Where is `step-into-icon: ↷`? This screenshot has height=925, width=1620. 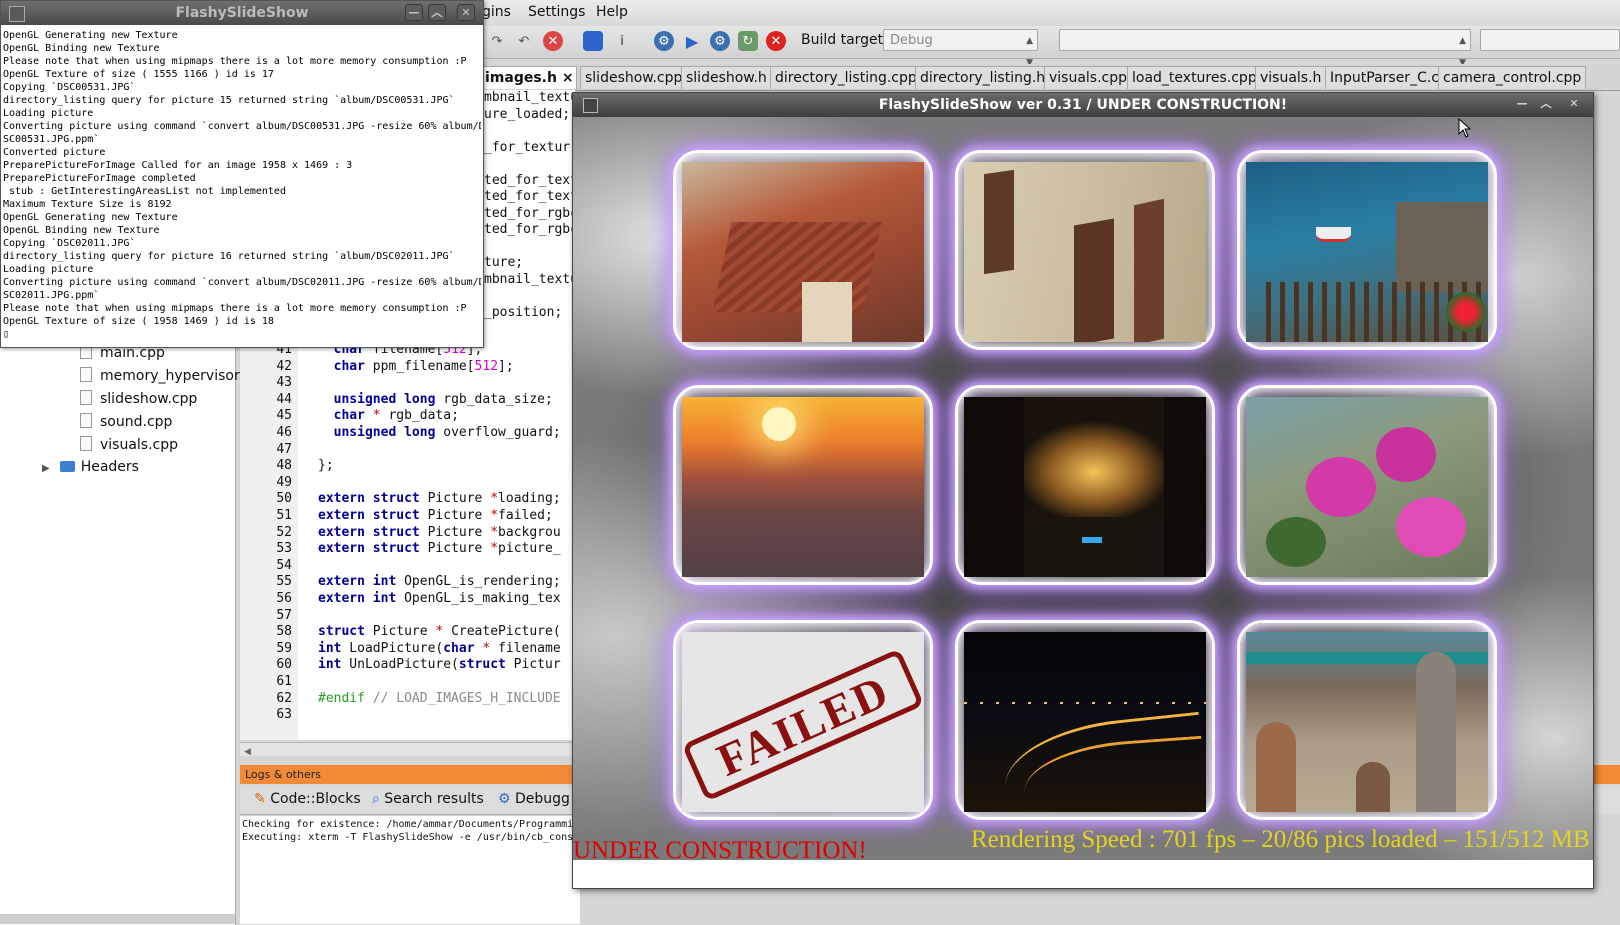
step-into-icon: ↷ is located at coordinates (497, 41).